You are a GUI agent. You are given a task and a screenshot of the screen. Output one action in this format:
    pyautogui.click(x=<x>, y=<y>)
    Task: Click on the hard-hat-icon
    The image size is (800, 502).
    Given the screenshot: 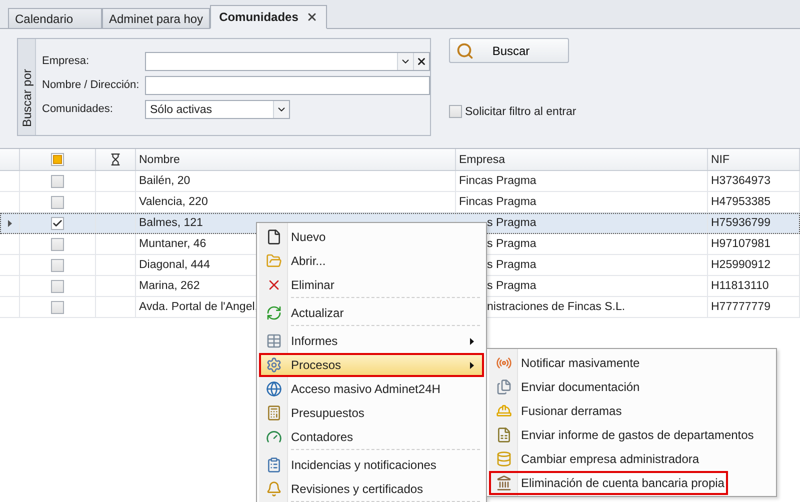 What is the action you would take?
    pyautogui.click(x=504, y=411)
    